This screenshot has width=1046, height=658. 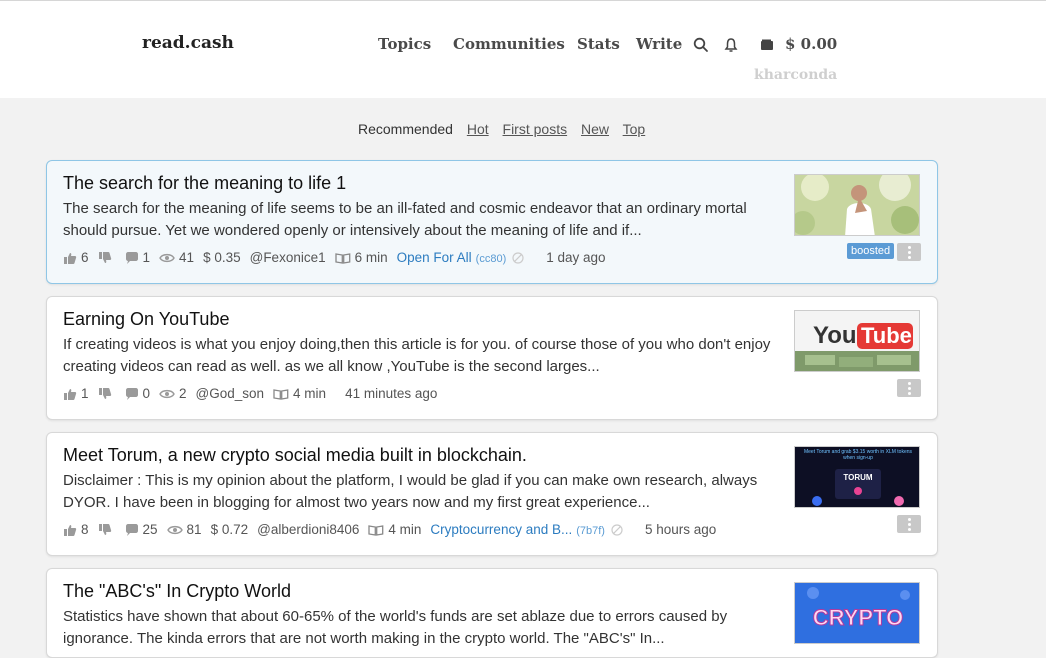 I want to click on nav-stats: Stats, so click(x=598, y=44).